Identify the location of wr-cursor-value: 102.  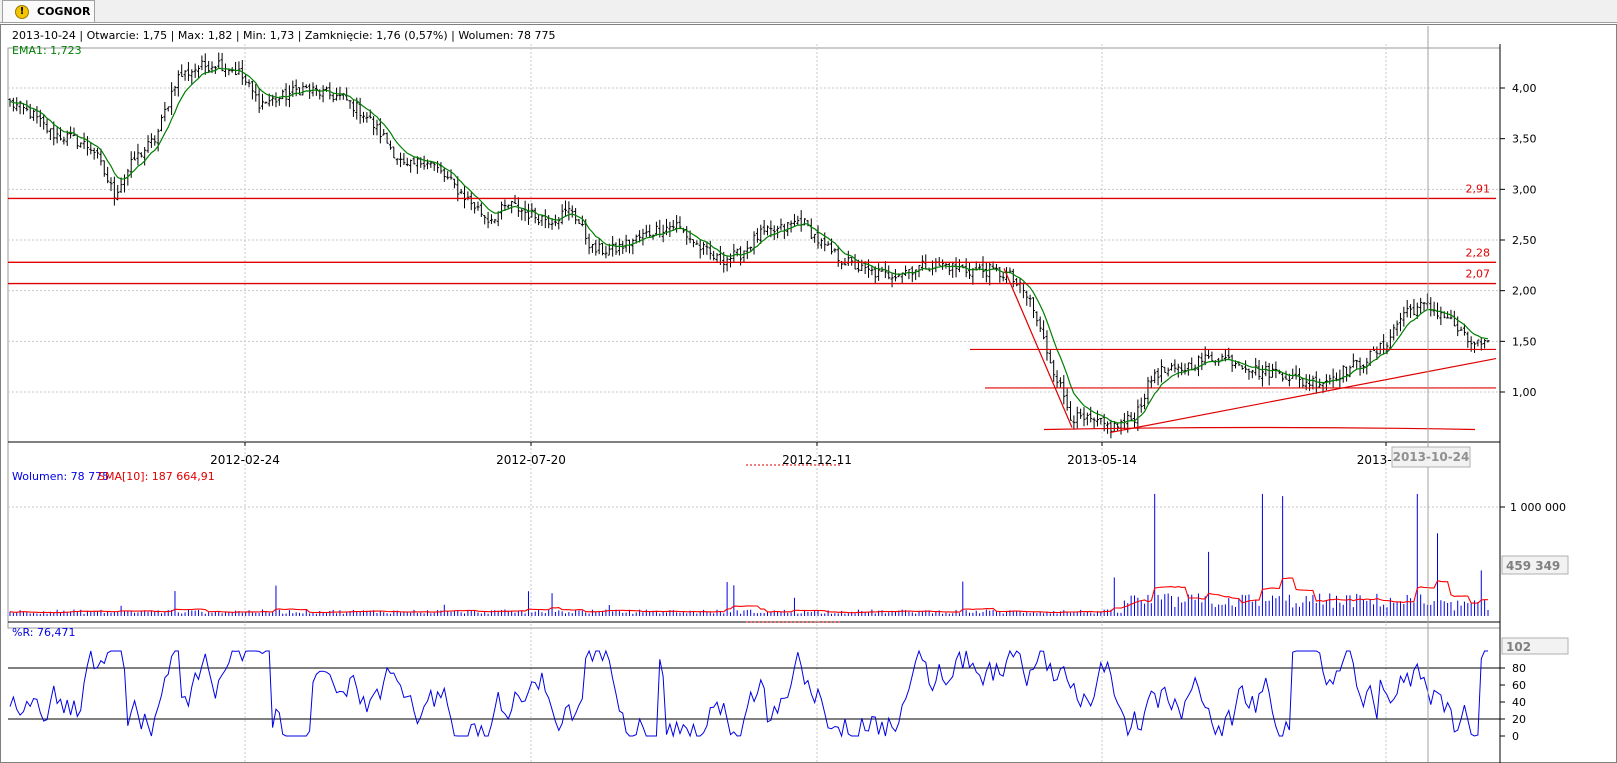
(1518, 647).